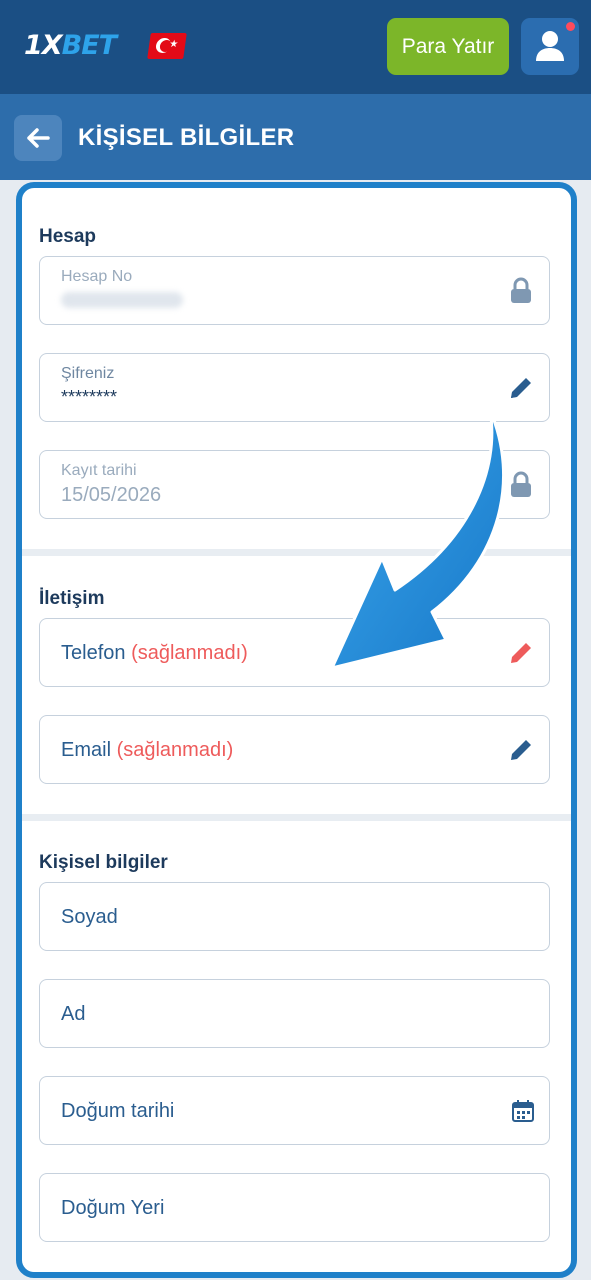 Image resolution: width=591 pixels, height=1280 pixels. I want to click on account-number-blurred-value, so click(122, 300).